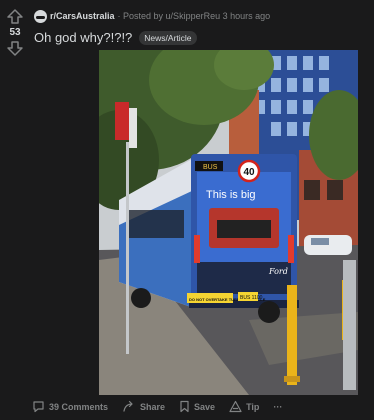 The width and height of the screenshot is (374, 420). Describe the element at coordinates (231, 195) in the screenshot. I see `ad-headline: This is big` at that location.